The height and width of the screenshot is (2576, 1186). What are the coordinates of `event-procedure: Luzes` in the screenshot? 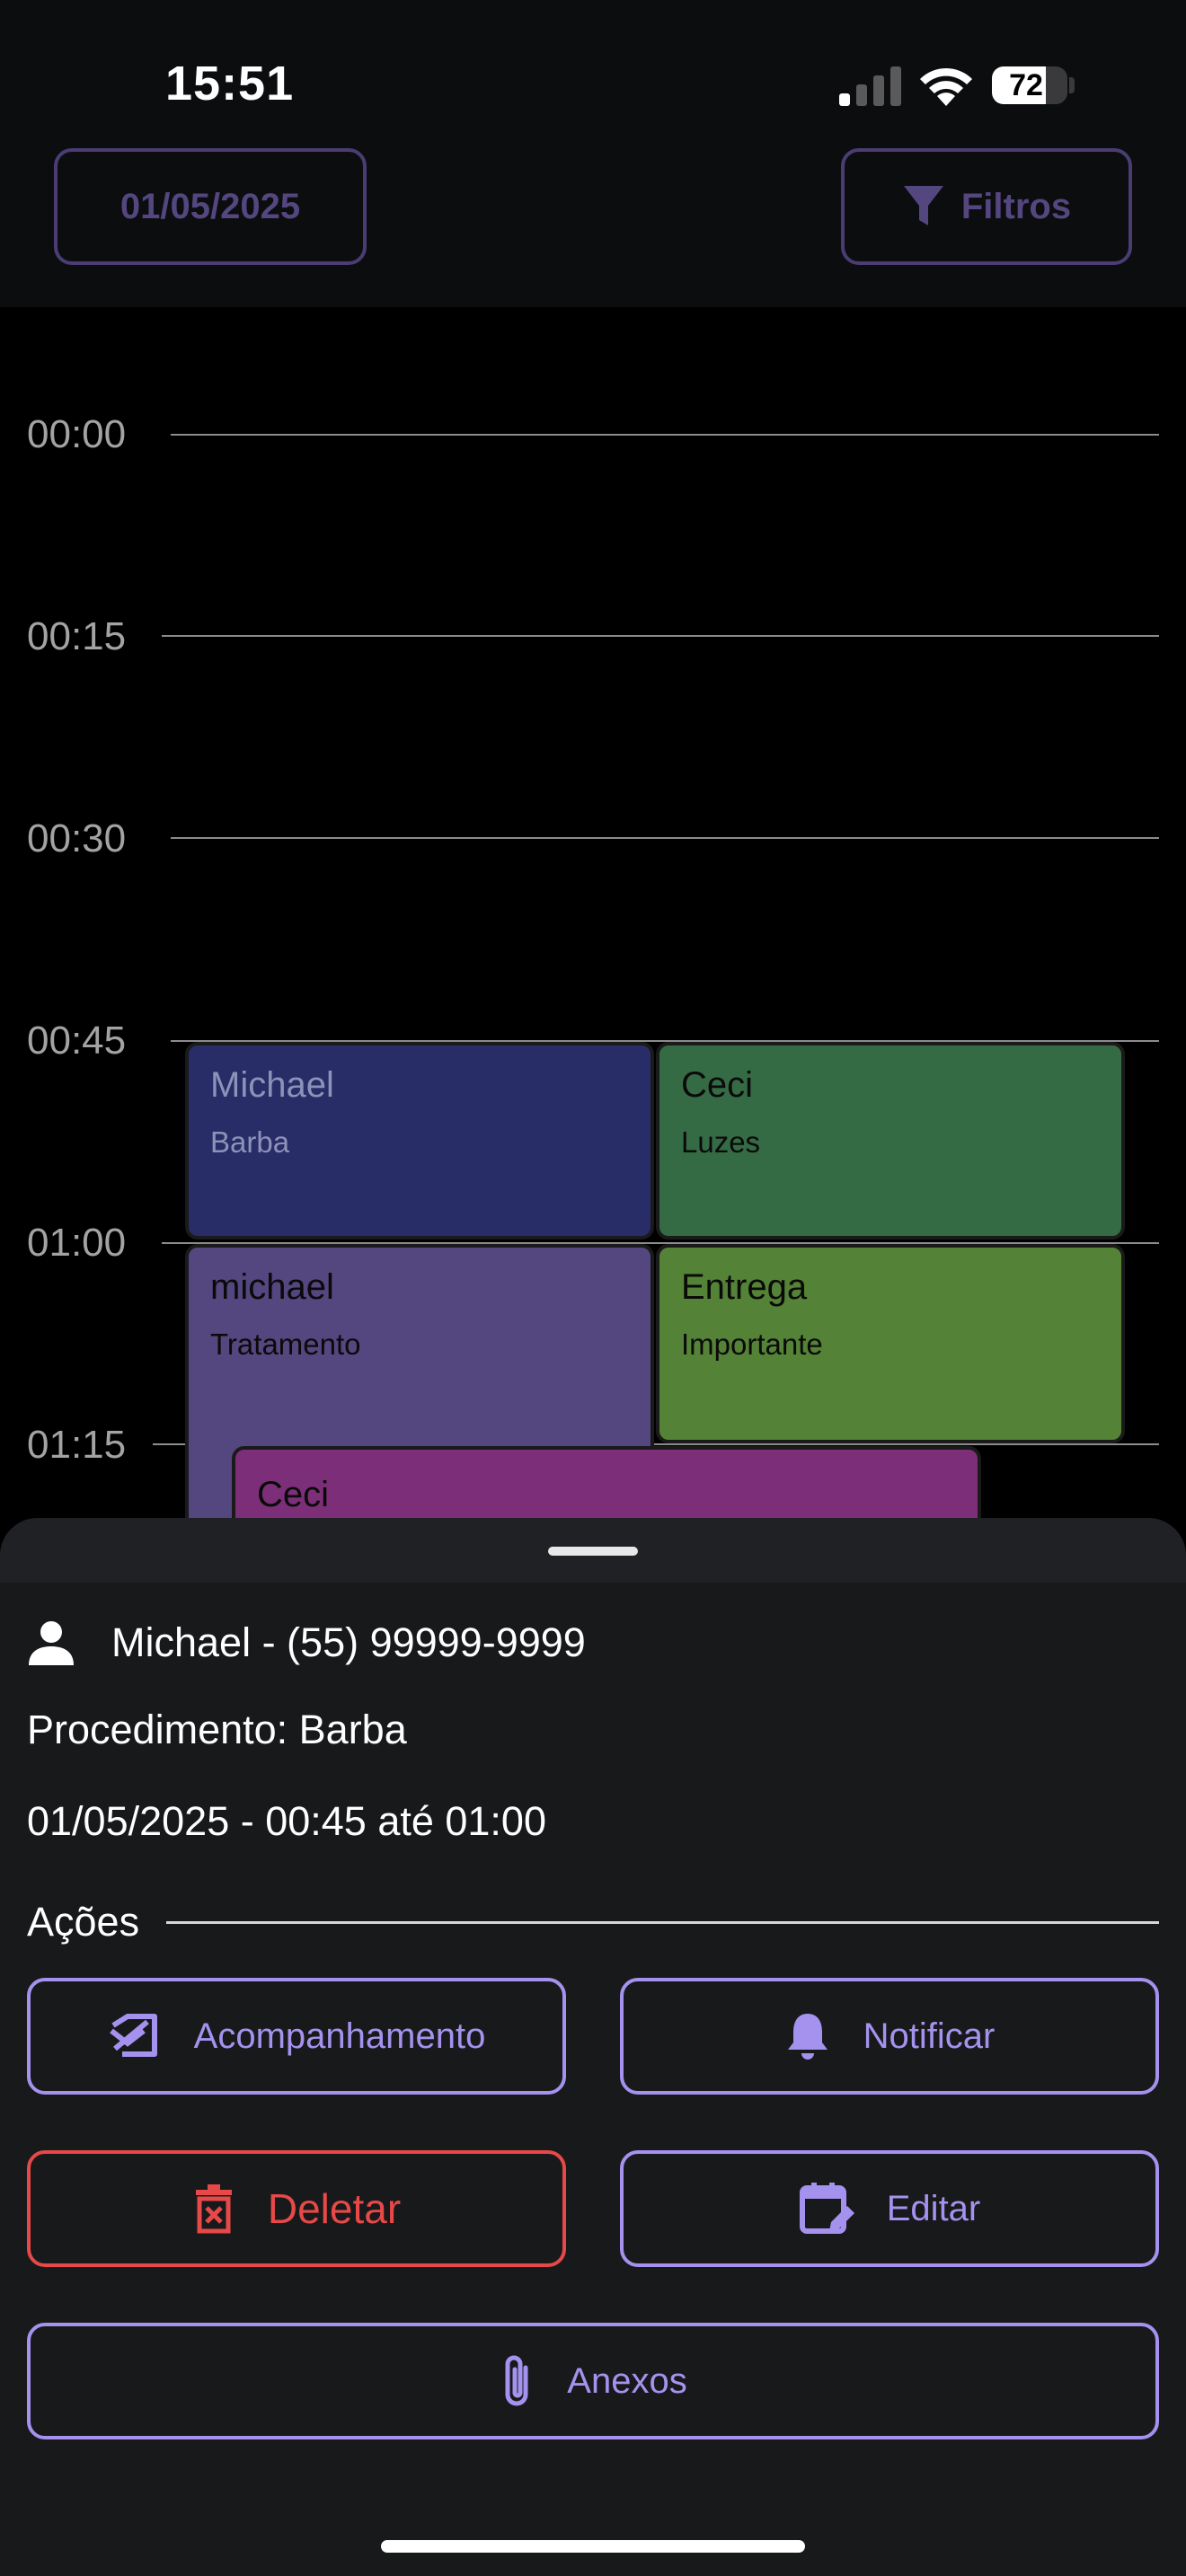 It's located at (721, 1142).